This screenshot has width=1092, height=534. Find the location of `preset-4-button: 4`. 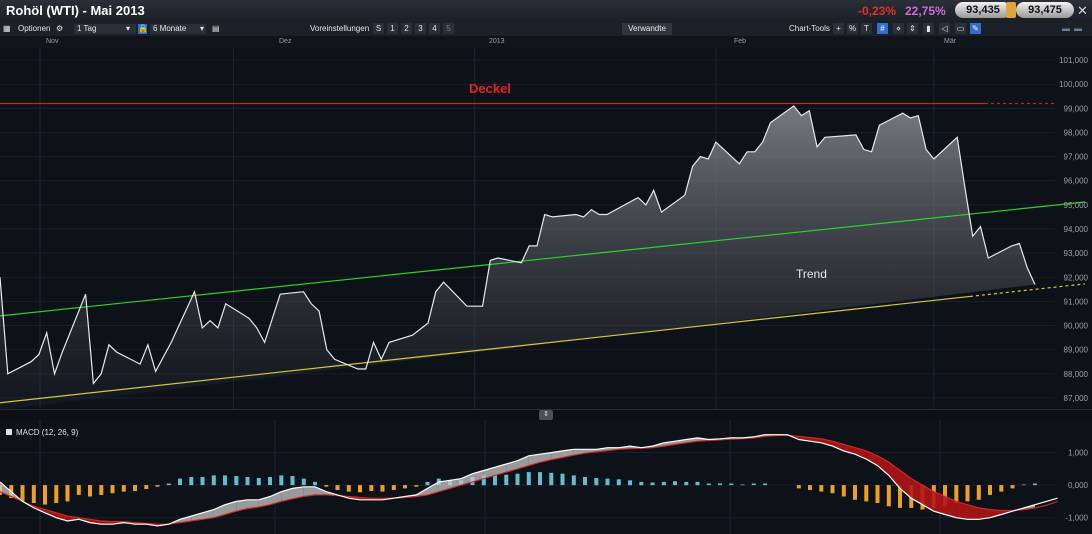

preset-4-button: 4 is located at coordinates (434, 28).